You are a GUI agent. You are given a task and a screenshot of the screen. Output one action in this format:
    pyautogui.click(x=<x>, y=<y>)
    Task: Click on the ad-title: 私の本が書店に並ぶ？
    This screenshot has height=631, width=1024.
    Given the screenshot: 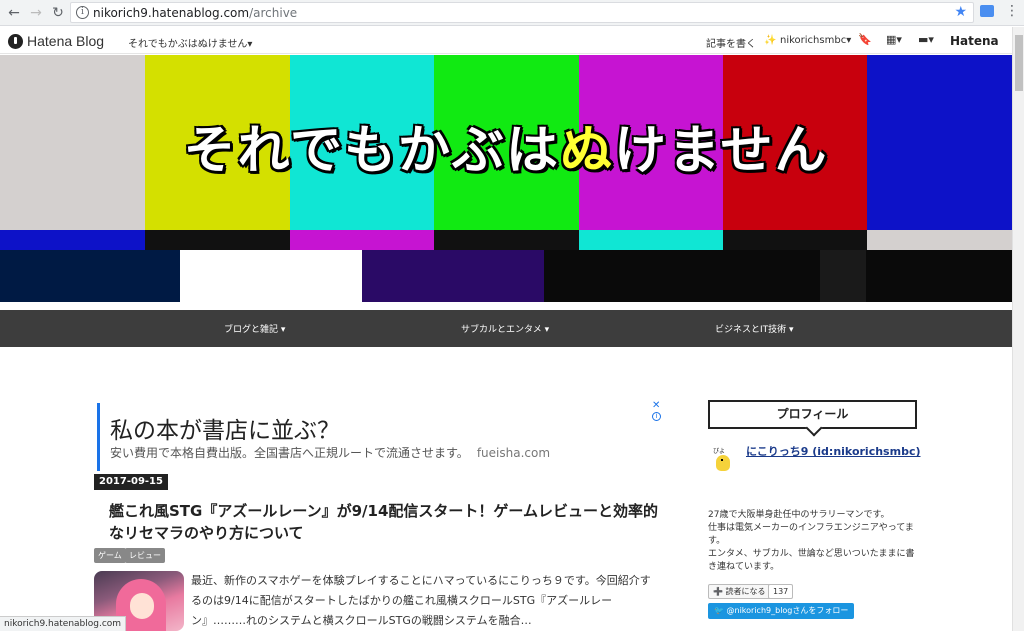 What is the action you would take?
    pyautogui.click(x=225, y=428)
    